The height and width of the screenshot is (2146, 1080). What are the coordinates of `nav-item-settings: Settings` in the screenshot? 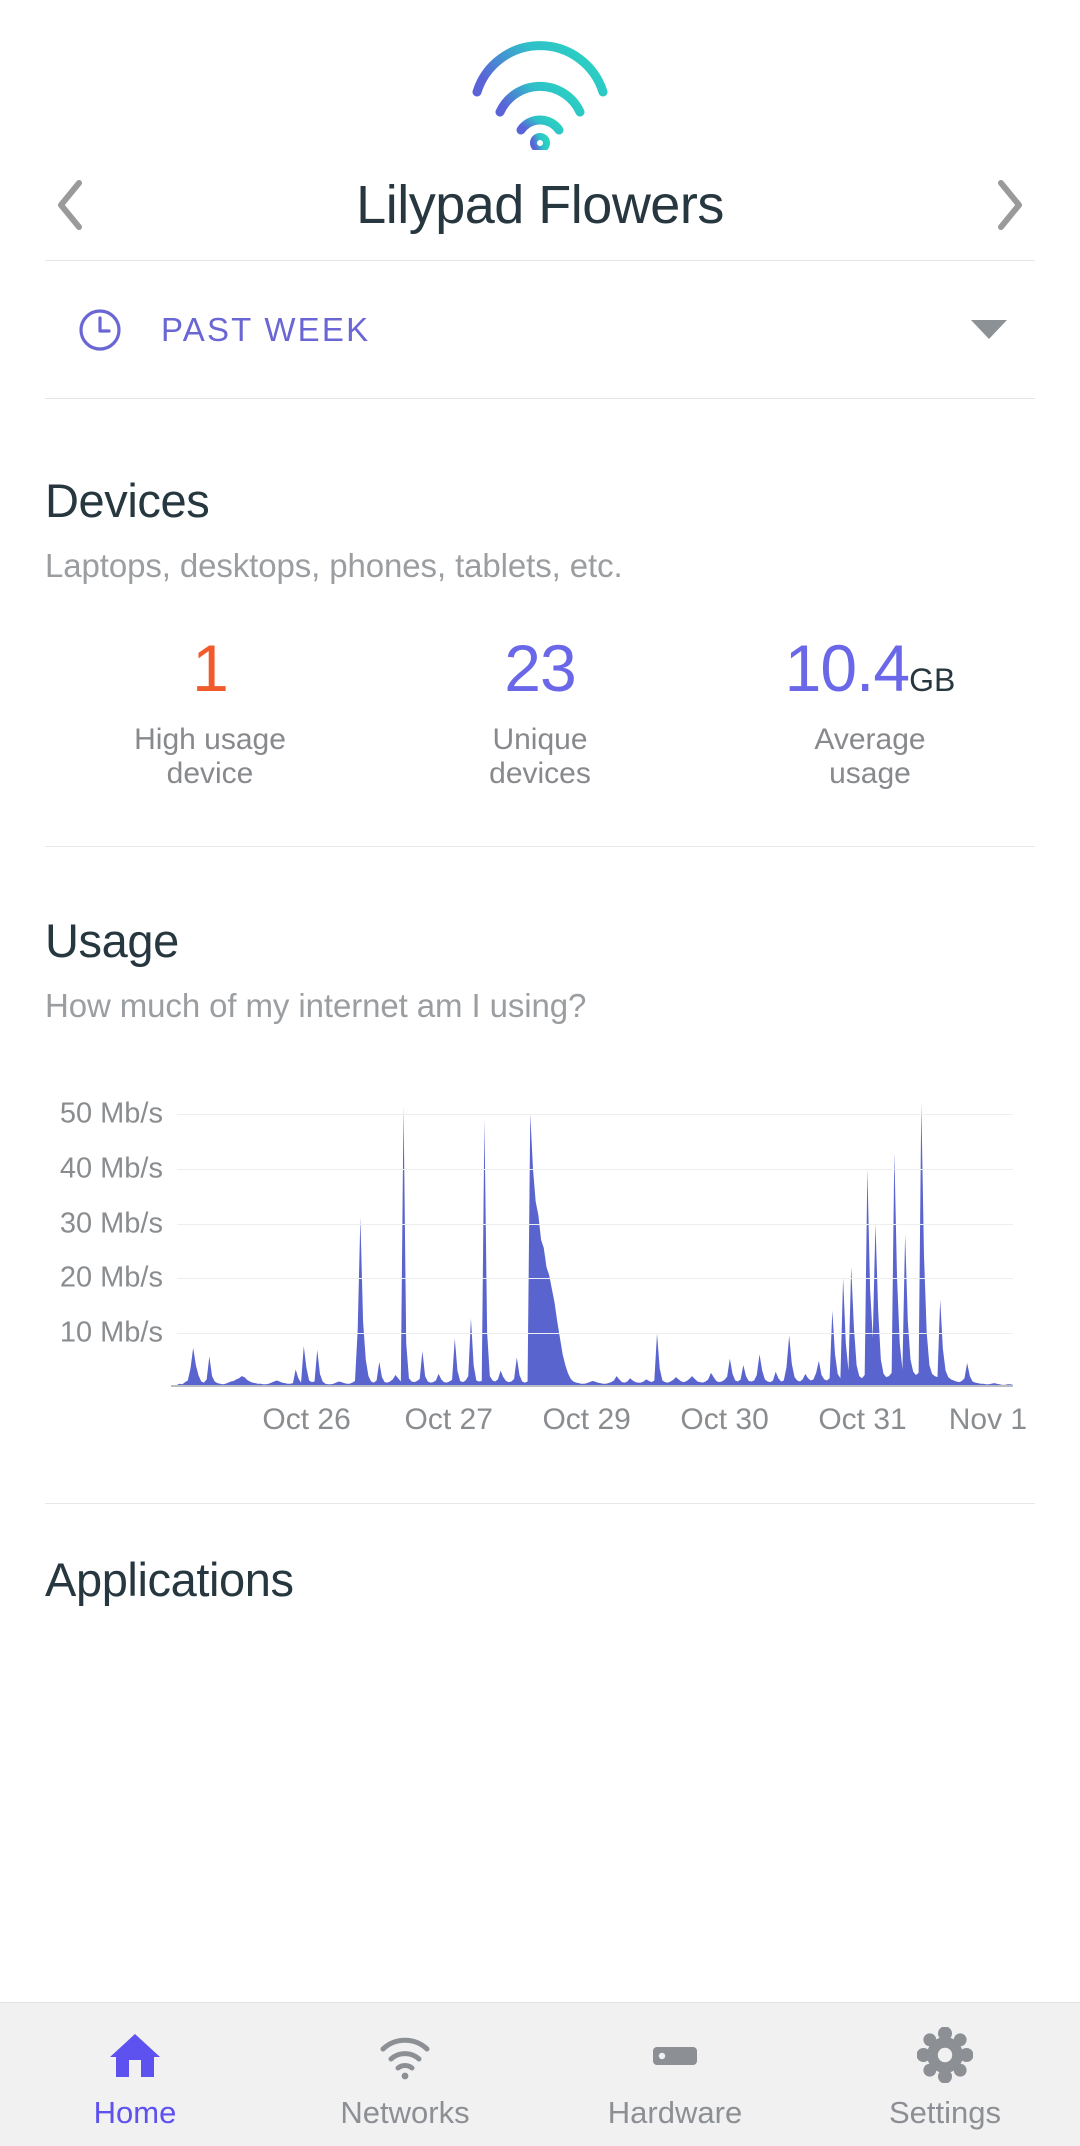 It's located at (945, 2074).